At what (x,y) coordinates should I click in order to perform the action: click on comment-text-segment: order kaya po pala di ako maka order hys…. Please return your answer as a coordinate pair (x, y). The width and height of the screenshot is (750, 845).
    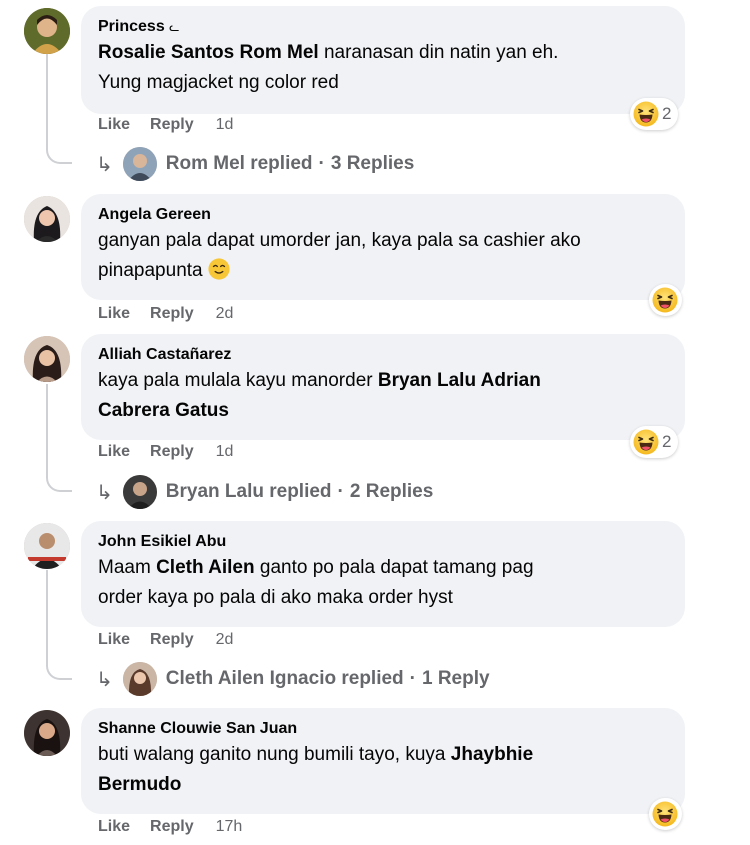
    Looking at the image, I should click on (275, 597).